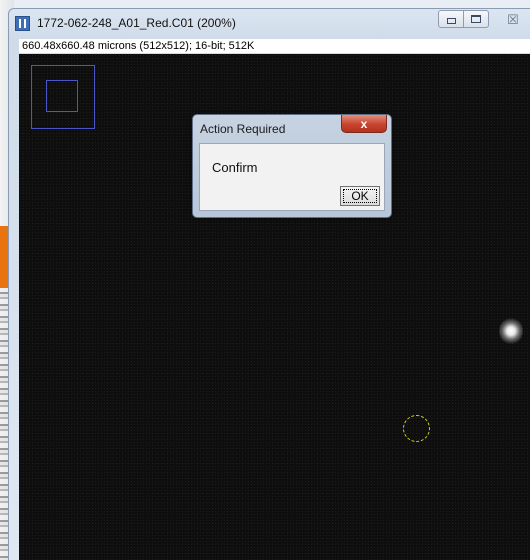  What do you see at coordinates (292, 177) in the screenshot?
I see `dialog-body: Confirm OK` at bounding box center [292, 177].